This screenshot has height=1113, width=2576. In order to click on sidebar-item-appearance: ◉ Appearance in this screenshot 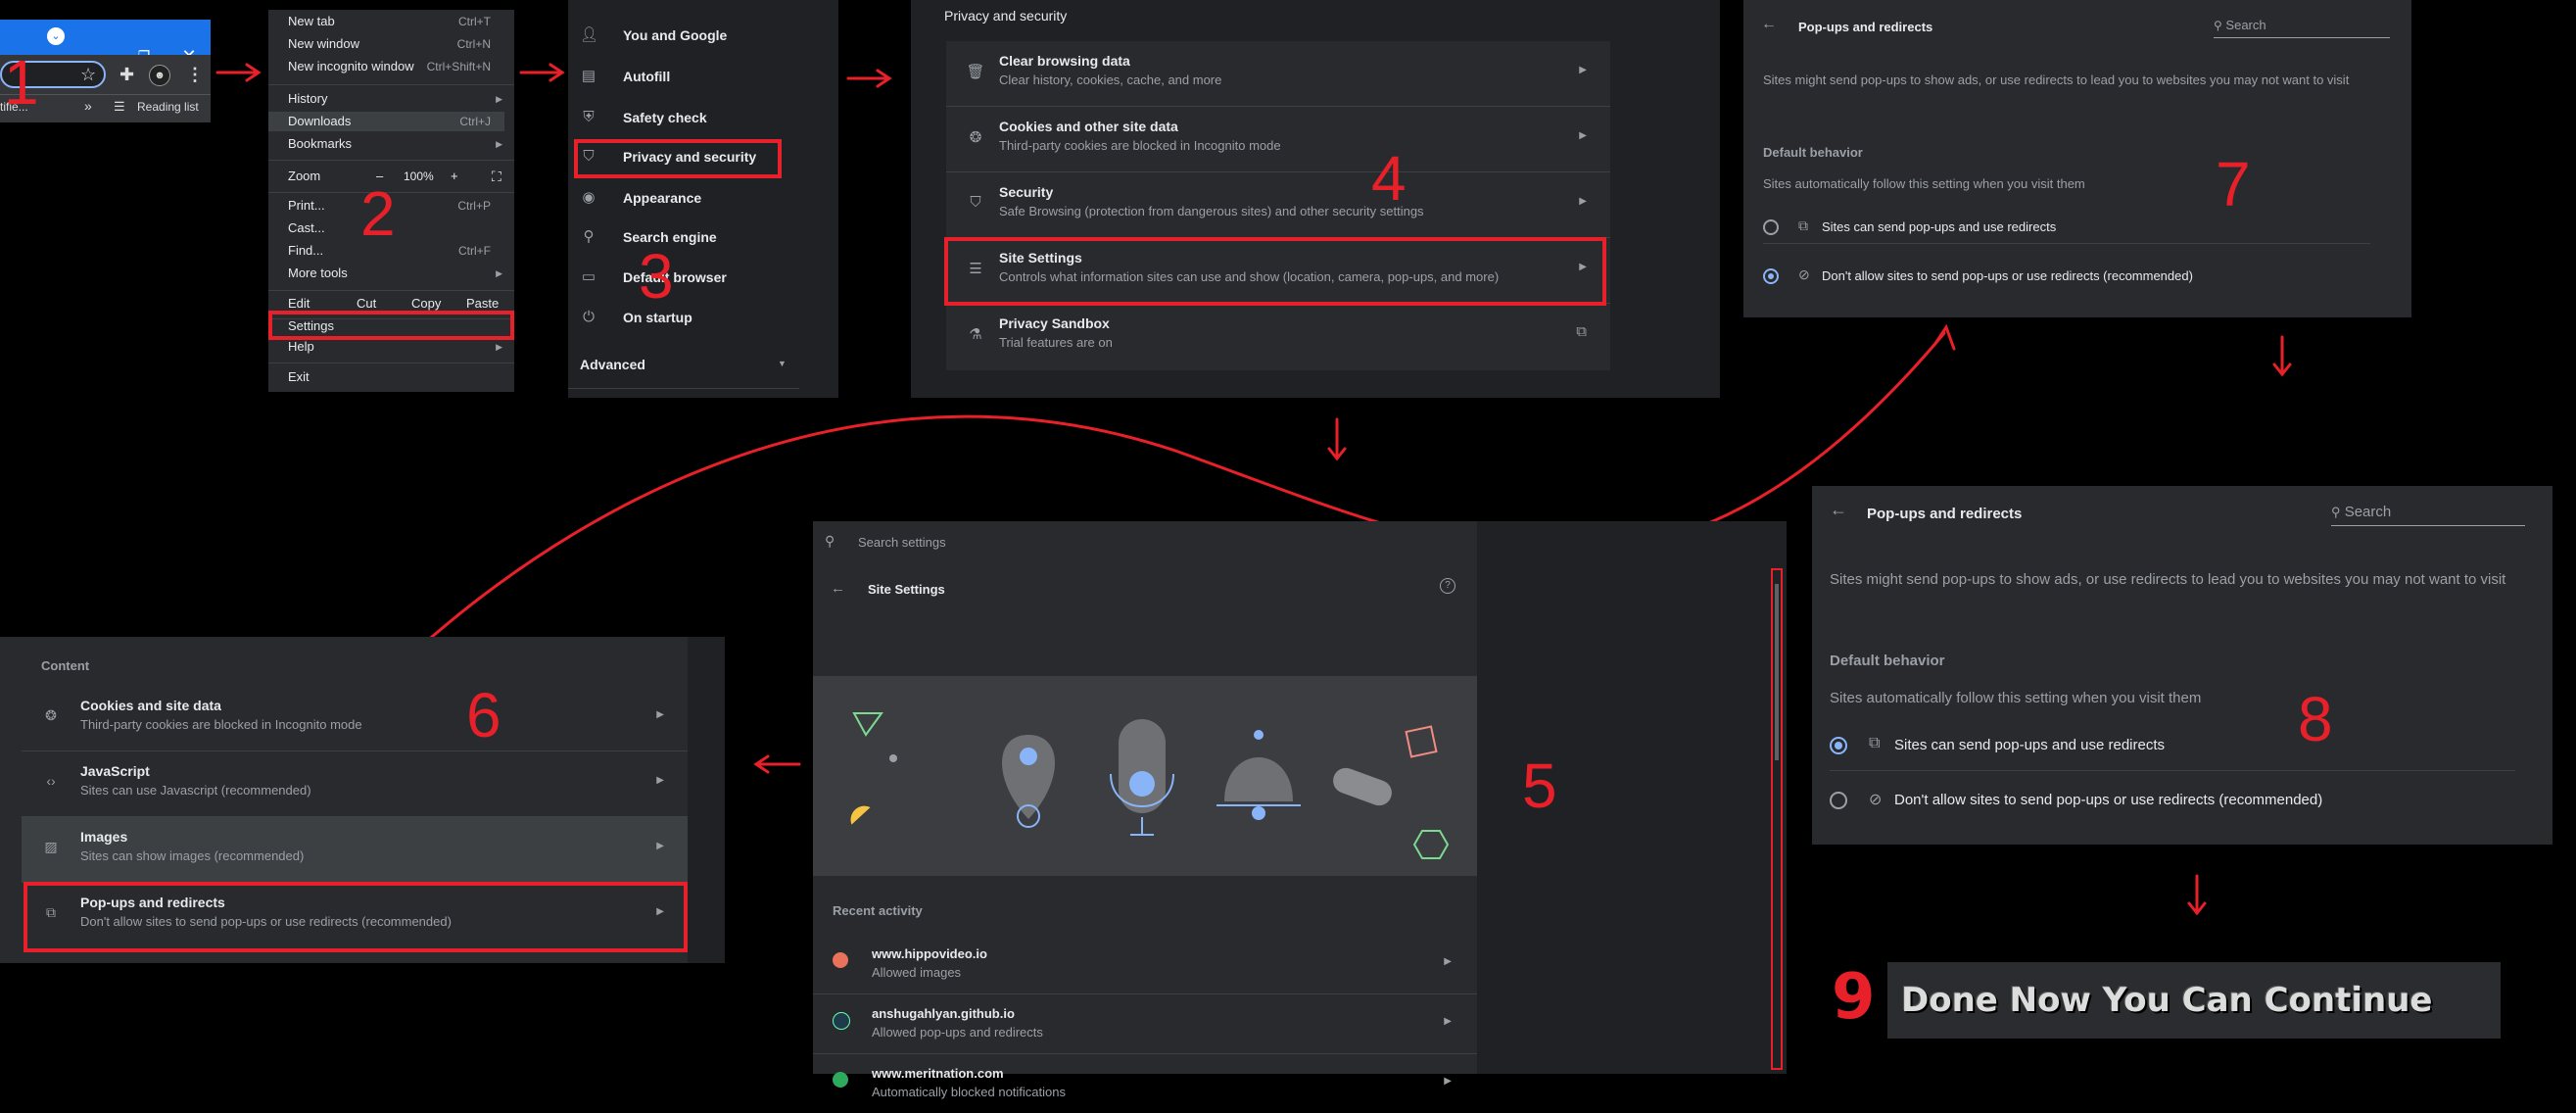, I will do `click(703, 198)`.